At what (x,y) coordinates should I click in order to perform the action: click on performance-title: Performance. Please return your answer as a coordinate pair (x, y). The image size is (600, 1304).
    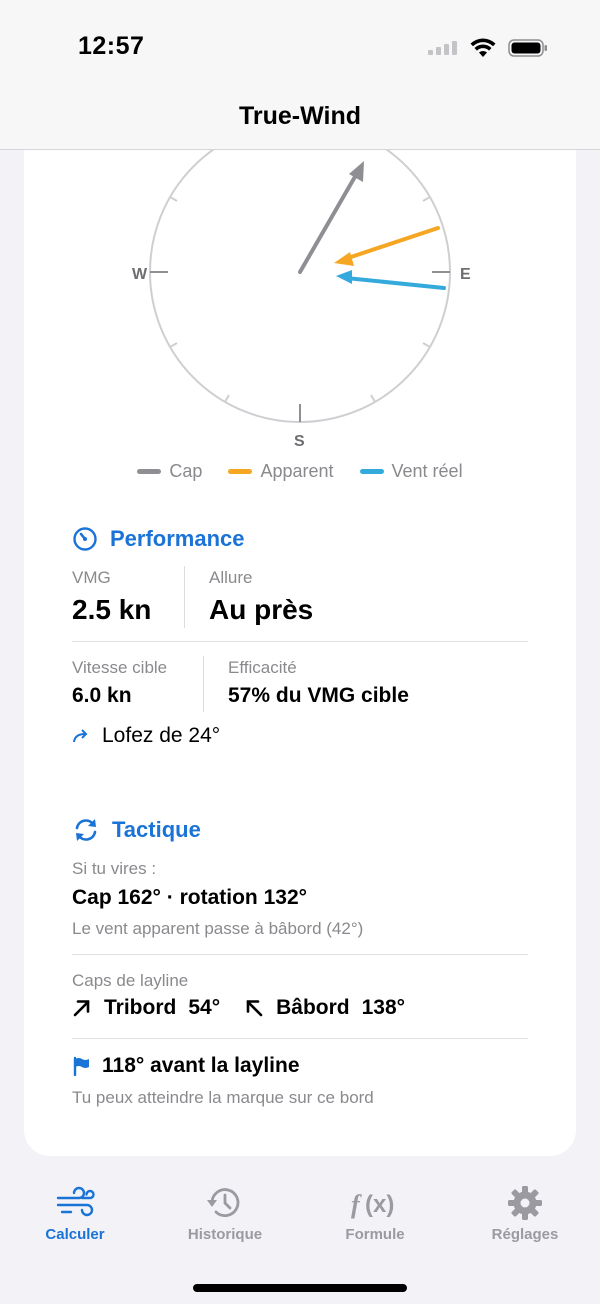
    Looking at the image, I should click on (177, 538).